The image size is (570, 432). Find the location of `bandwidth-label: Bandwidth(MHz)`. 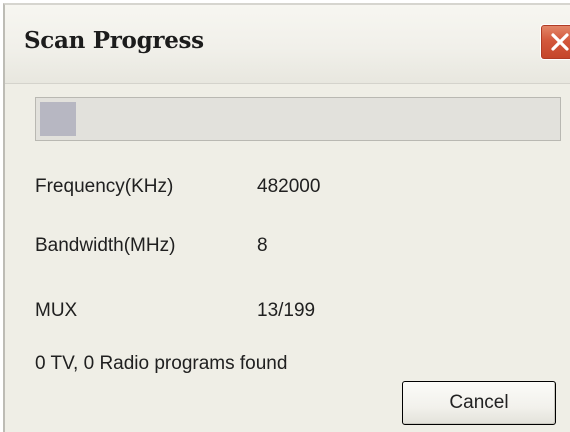

bandwidth-label: Bandwidth(MHz) is located at coordinates (105, 245).